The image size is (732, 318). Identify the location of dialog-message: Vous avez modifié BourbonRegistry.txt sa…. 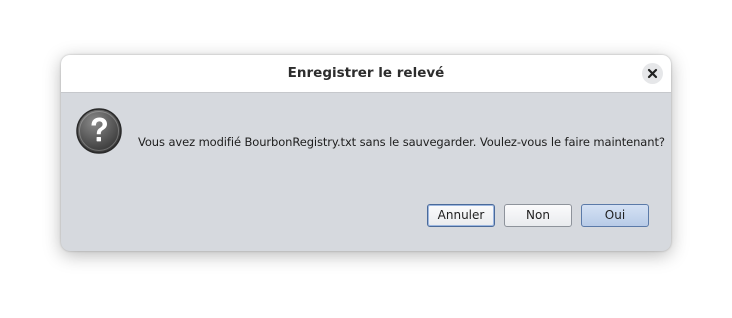
(401, 142).